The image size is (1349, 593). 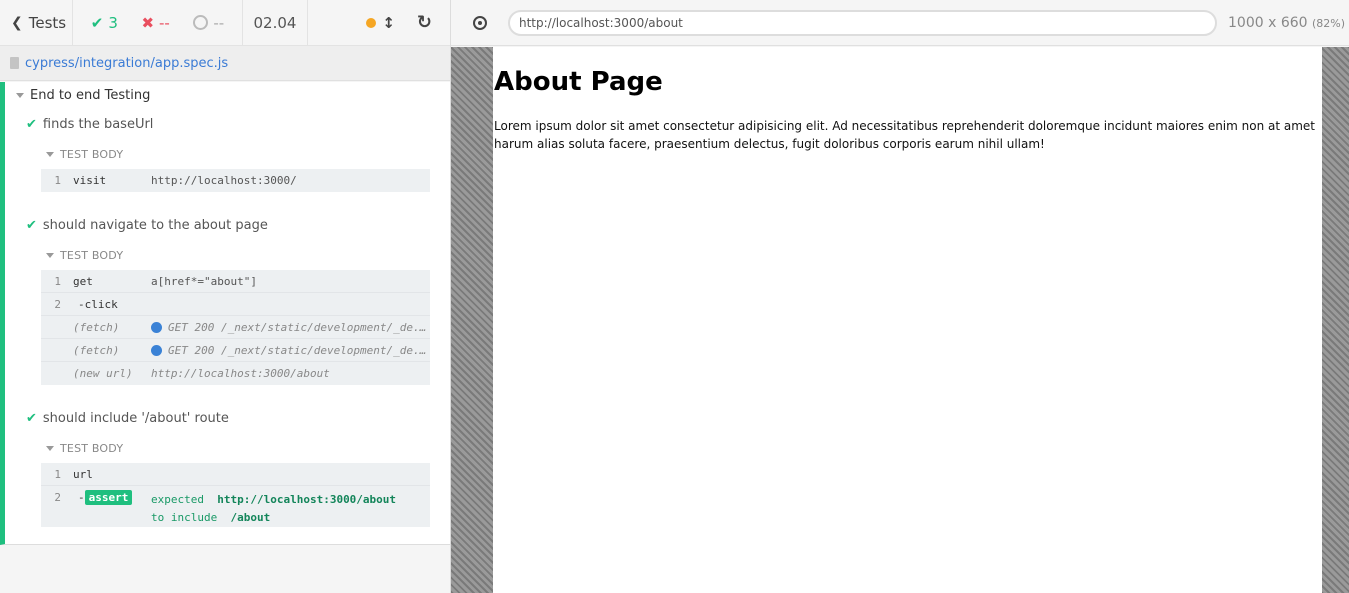 What do you see at coordinates (371, 22) in the screenshot?
I see `dot-icon` at bounding box center [371, 22].